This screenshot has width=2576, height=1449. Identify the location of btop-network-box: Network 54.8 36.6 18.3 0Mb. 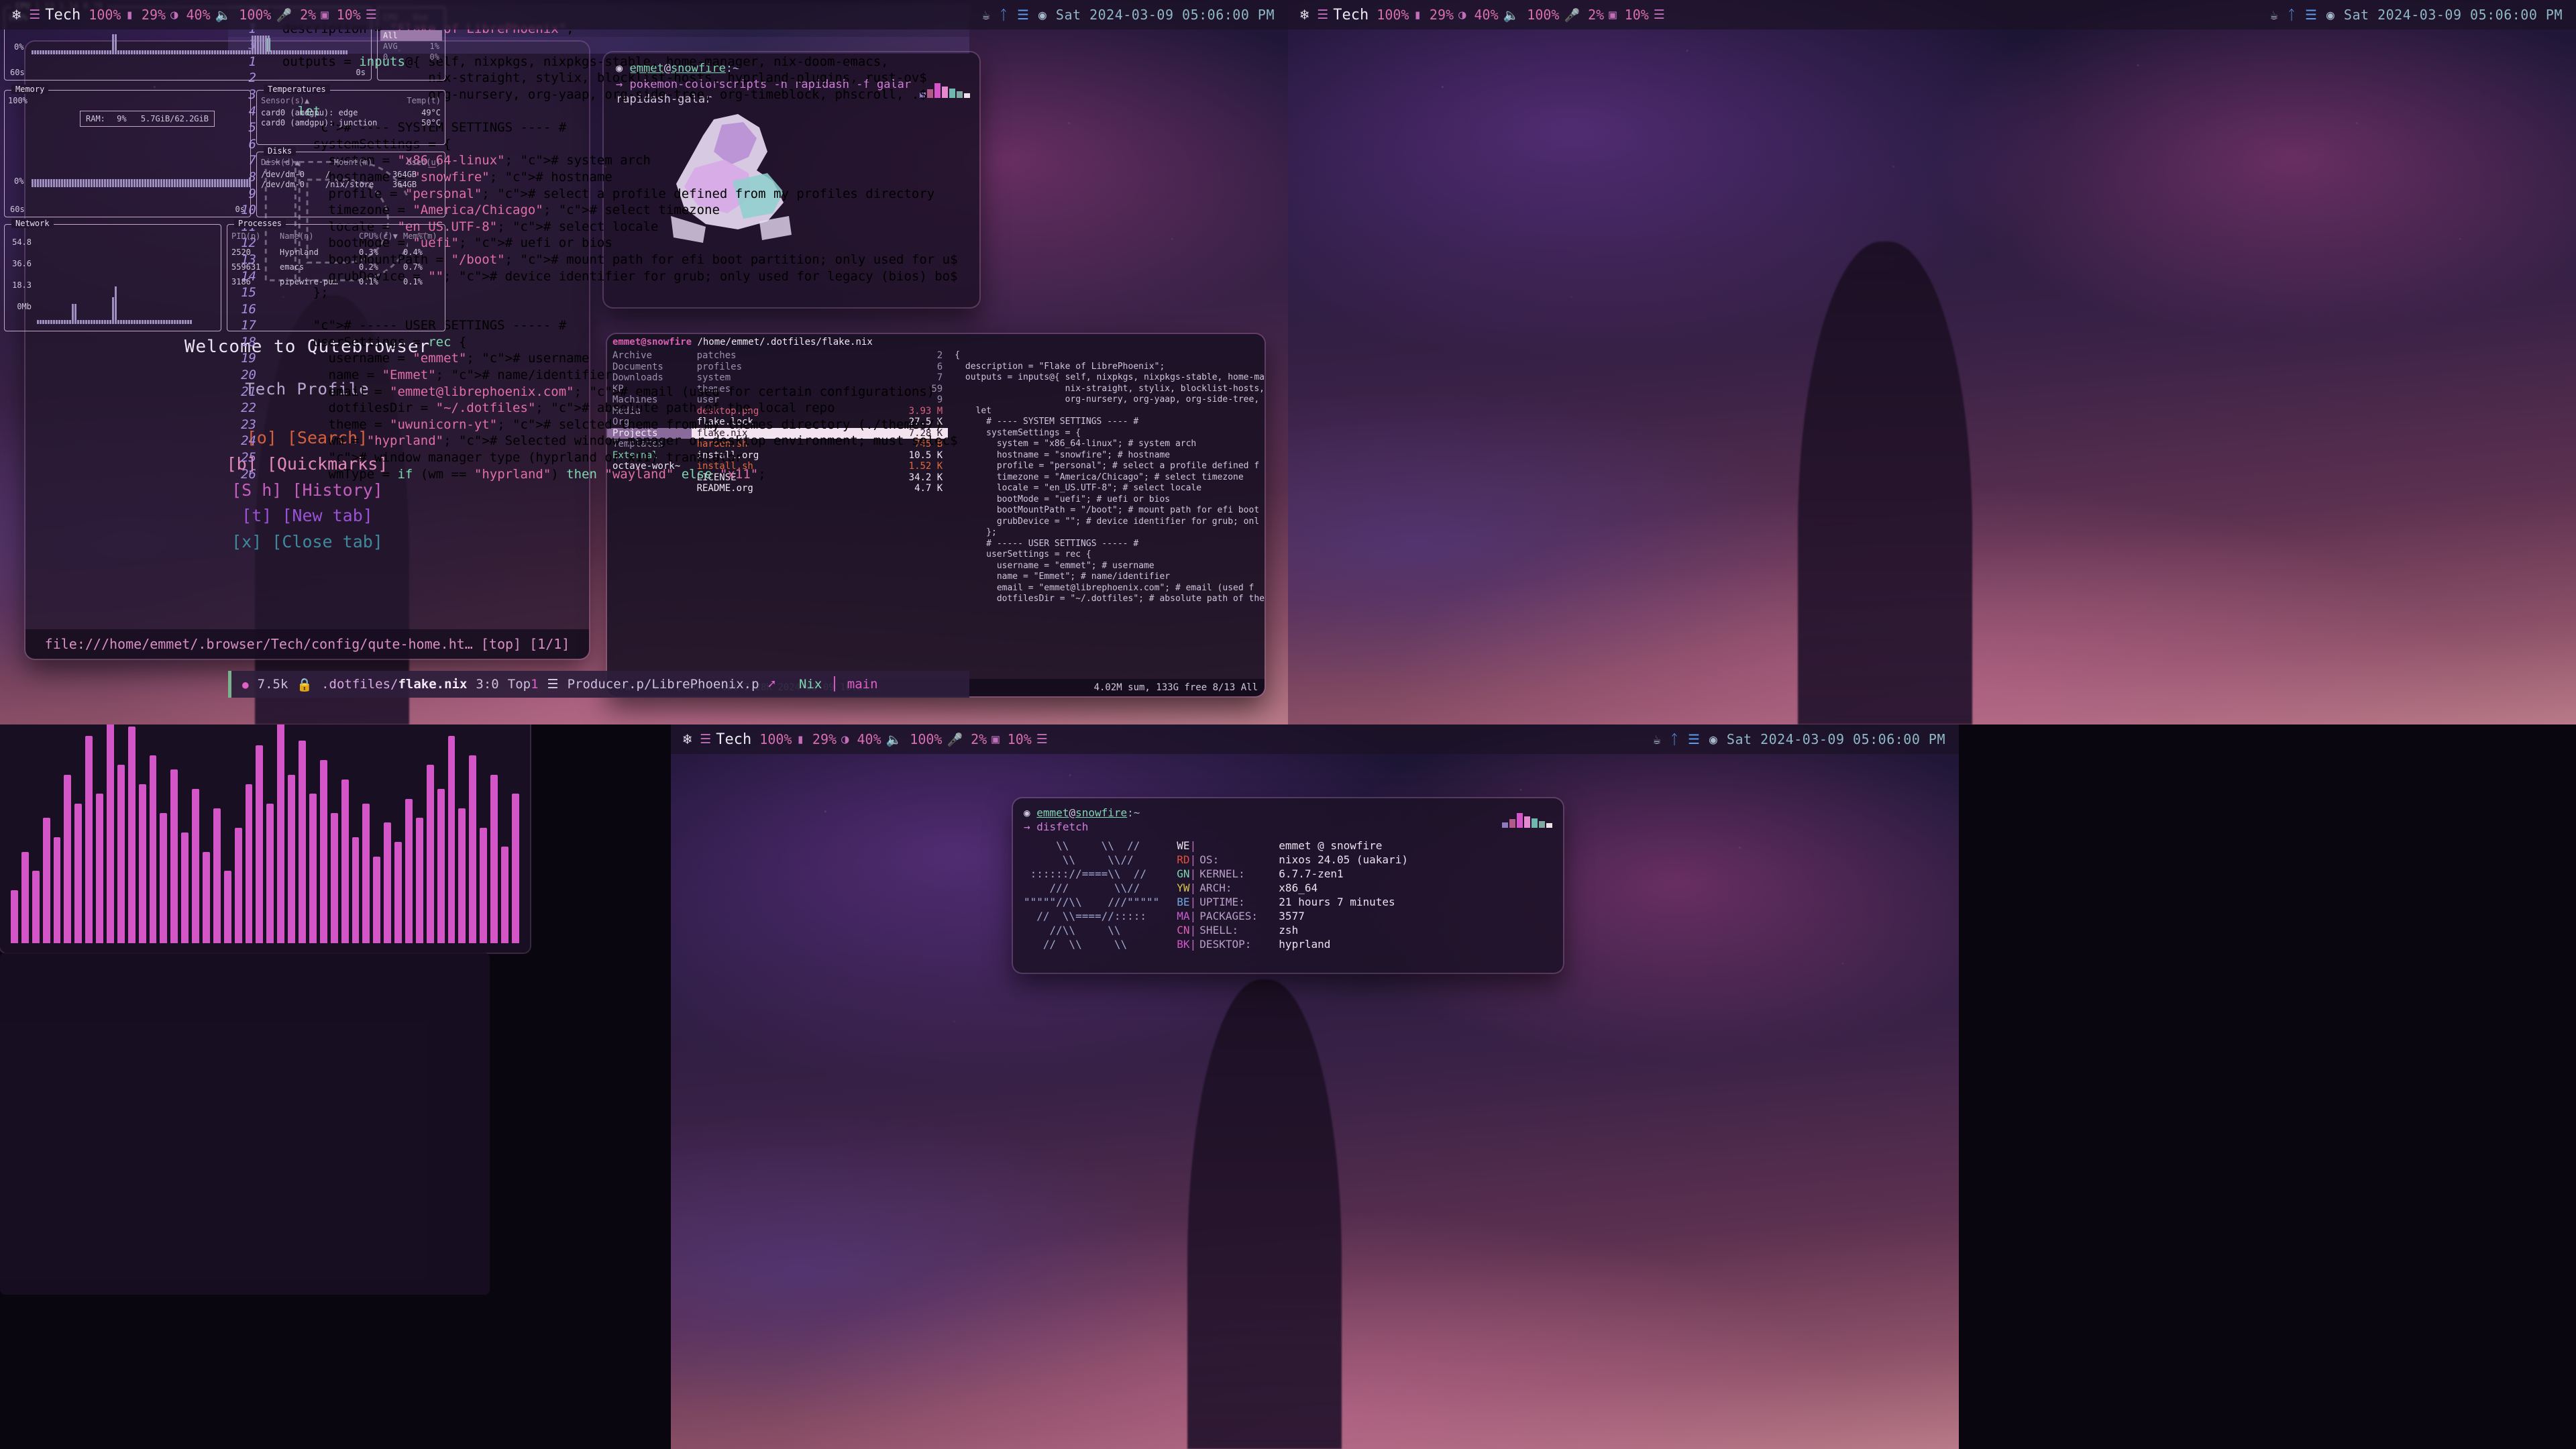
(112, 275).